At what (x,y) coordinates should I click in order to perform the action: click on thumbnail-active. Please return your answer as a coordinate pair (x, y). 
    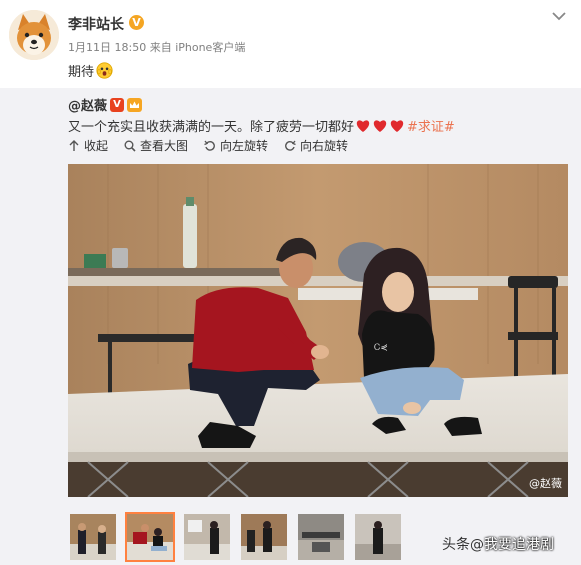
    Looking at the image, I should click on (150, 537).